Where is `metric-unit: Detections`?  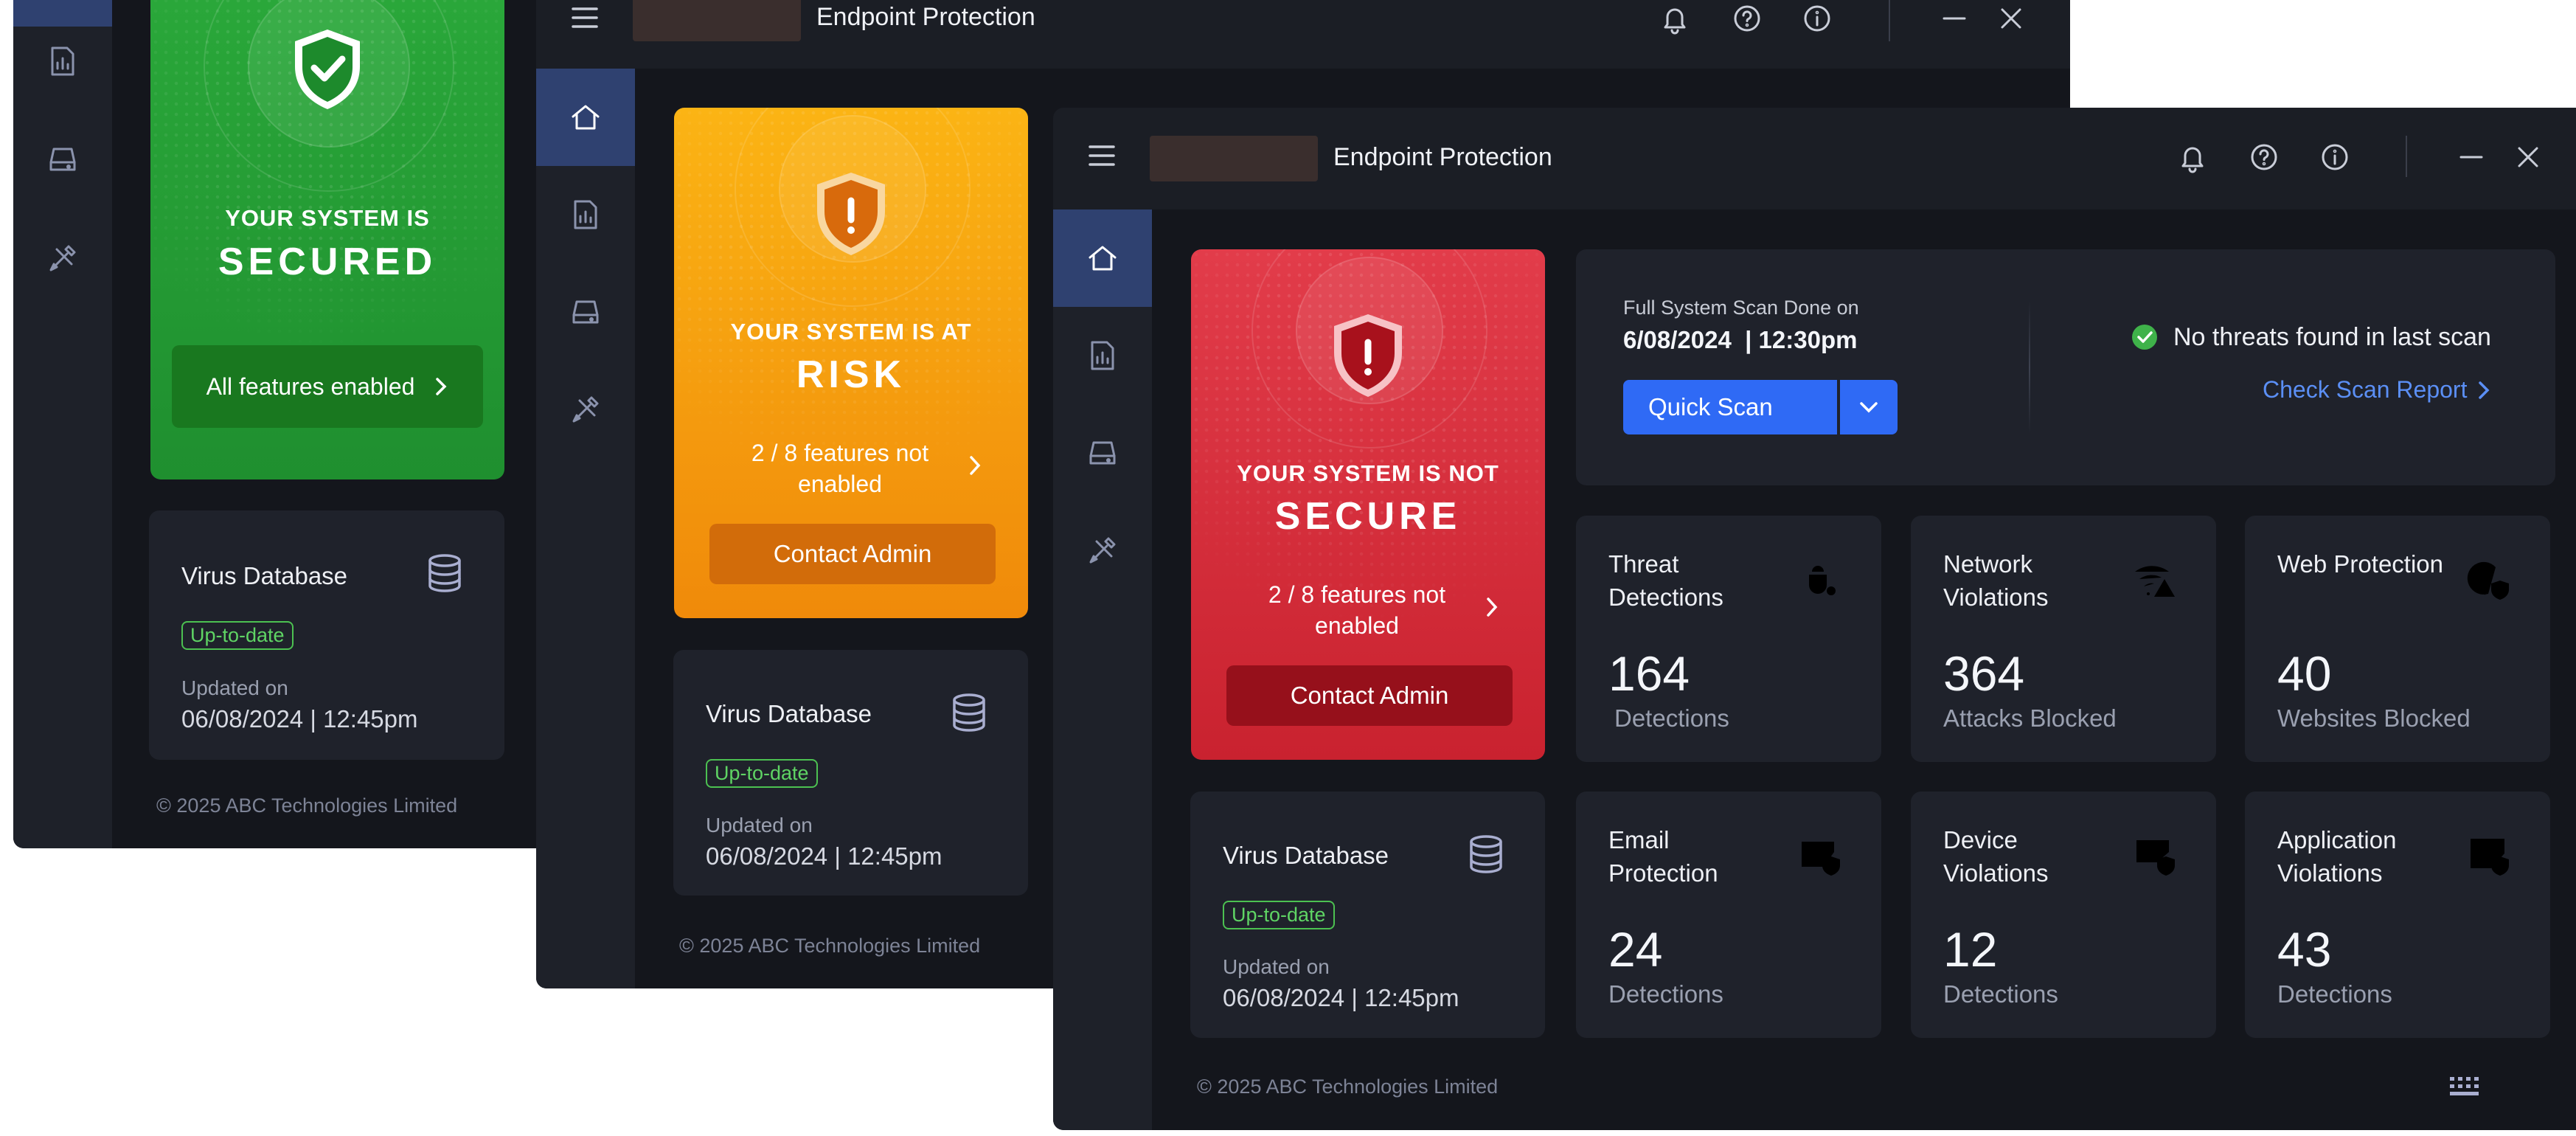 metric-unit: Detections is located at coordinates (1665, 994).